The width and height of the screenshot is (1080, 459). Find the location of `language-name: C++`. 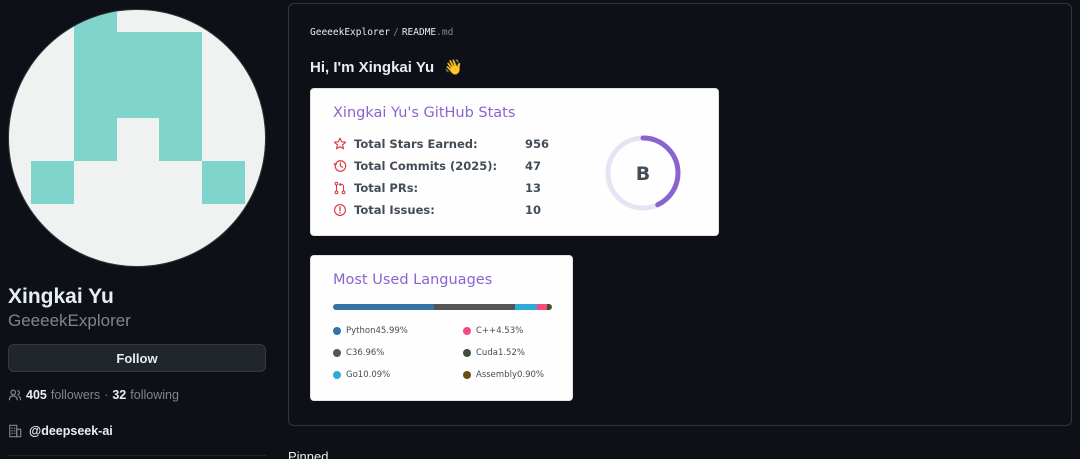

language-name: C++ is located at coordinates (486, 331).